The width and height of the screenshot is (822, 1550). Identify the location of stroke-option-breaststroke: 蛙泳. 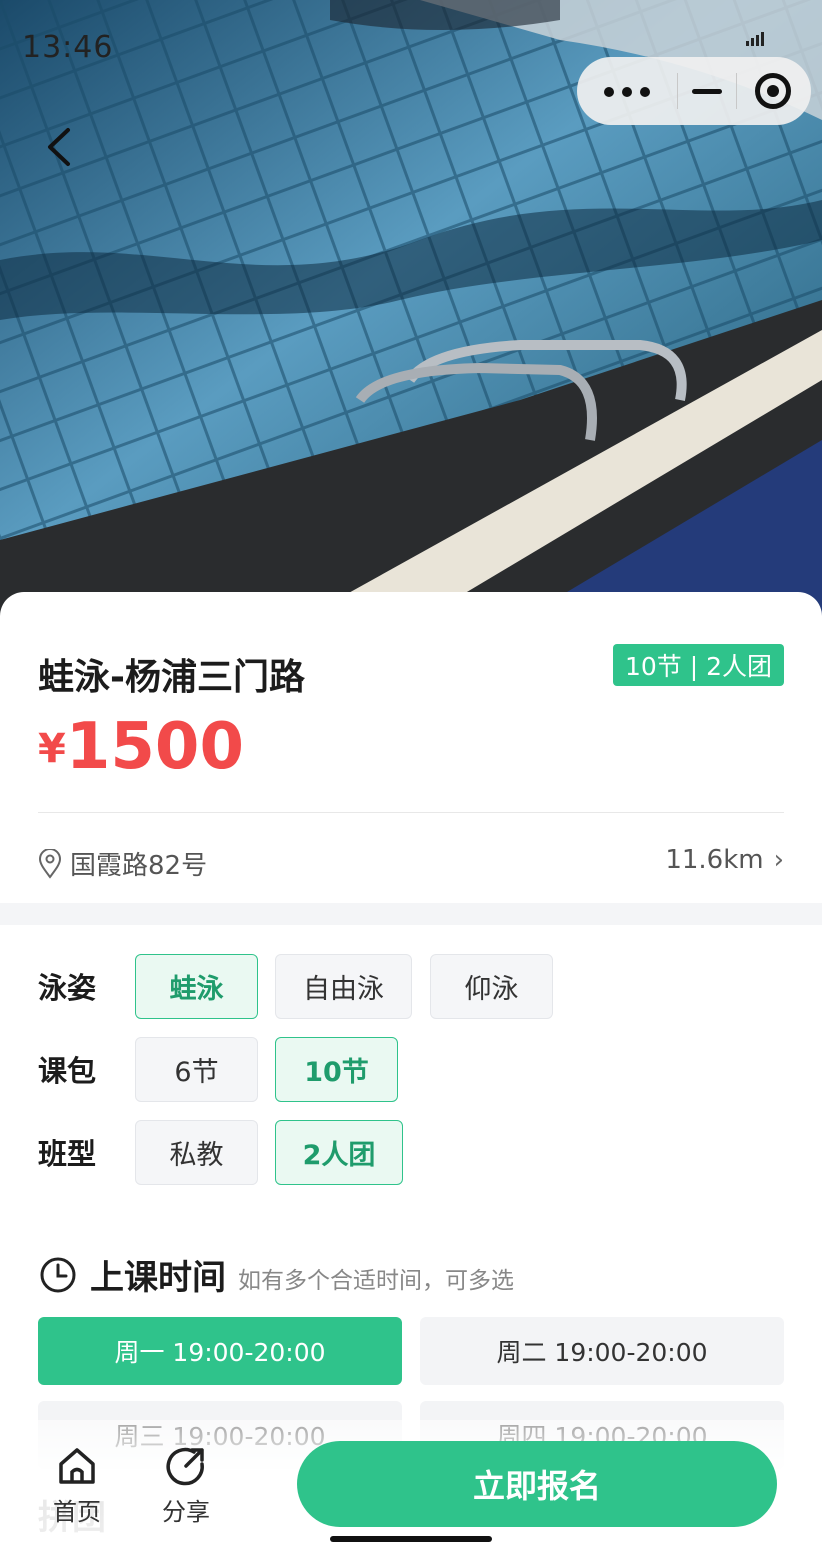
(196, 986).